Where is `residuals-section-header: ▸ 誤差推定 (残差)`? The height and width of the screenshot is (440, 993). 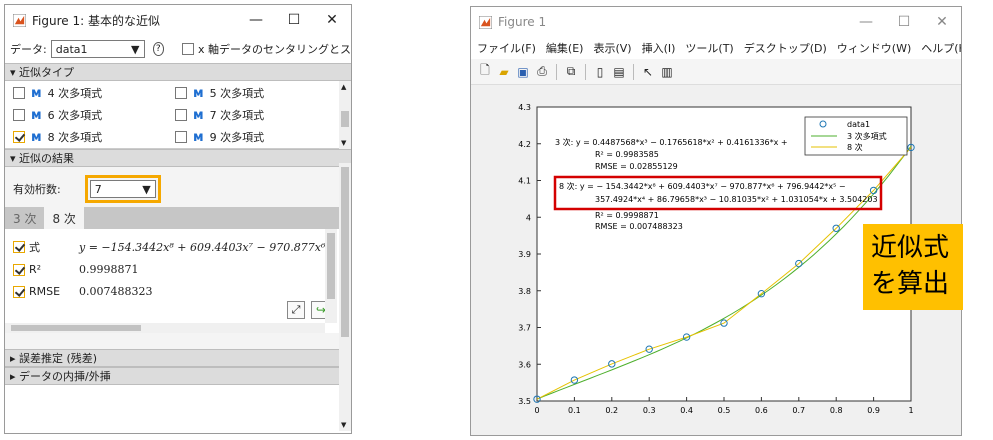
residuals-section-header: ▸ 誤差推定 (残差) is located at coordinates (178, 358).